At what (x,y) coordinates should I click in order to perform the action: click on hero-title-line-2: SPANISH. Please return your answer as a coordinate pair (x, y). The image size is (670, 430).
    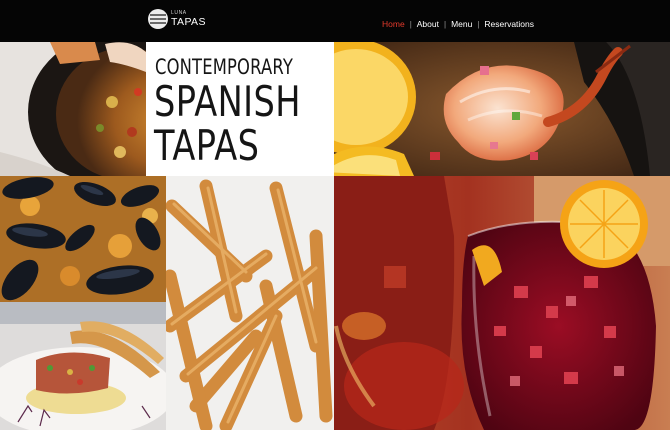
    Looking at the image, I should click on (227, 101).